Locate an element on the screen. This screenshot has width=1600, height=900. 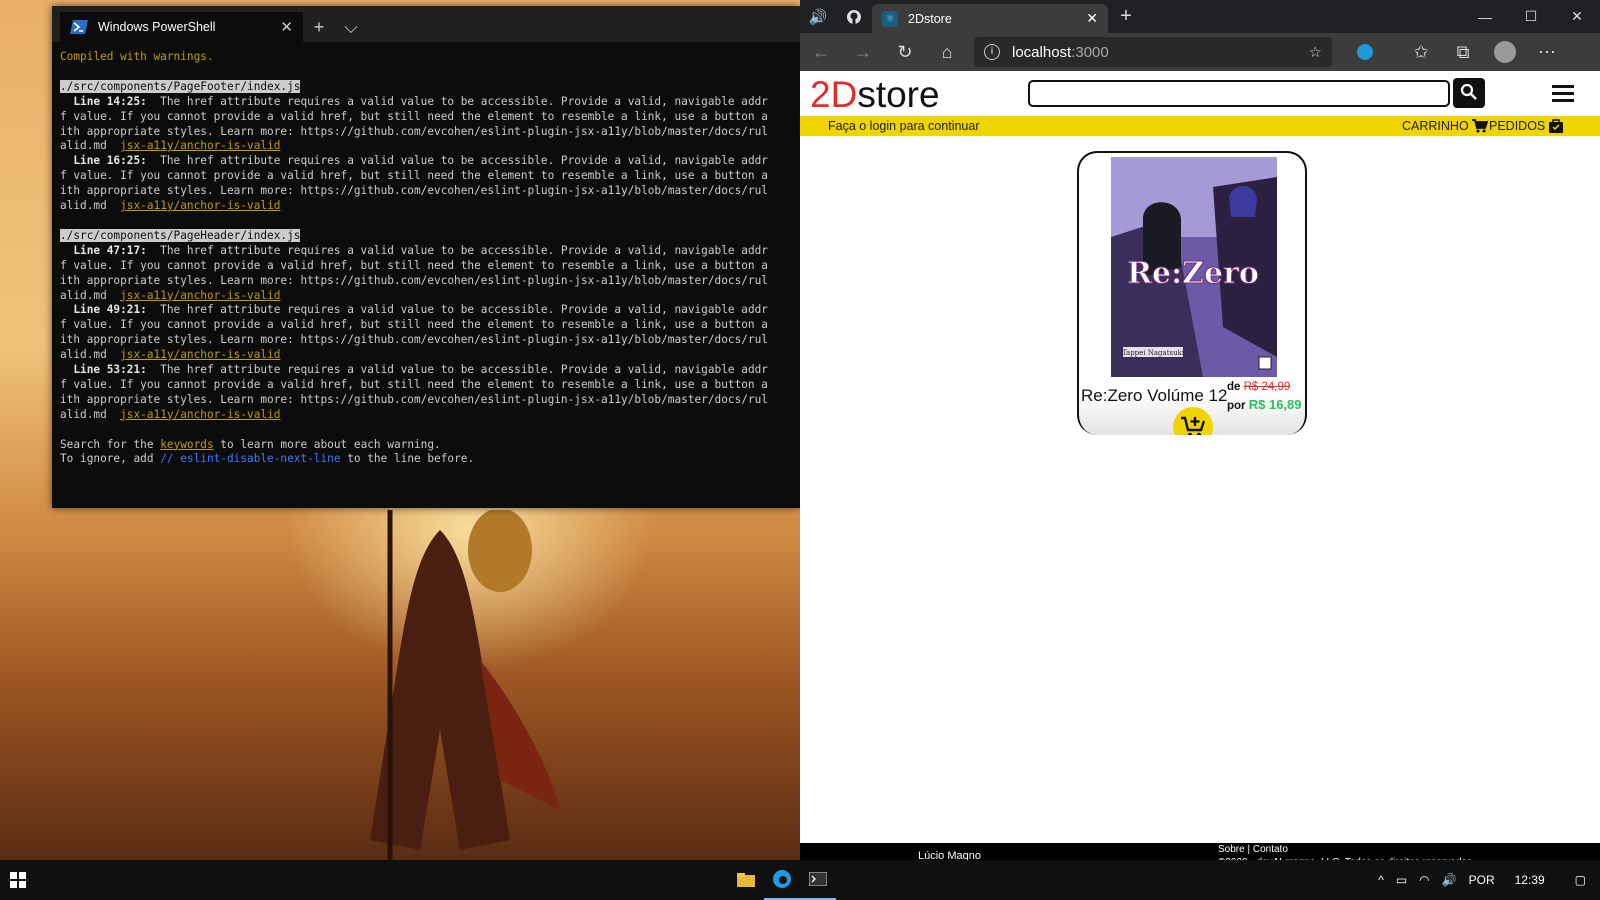
help-text: To ignore, add is located at coordinates (110, 459).